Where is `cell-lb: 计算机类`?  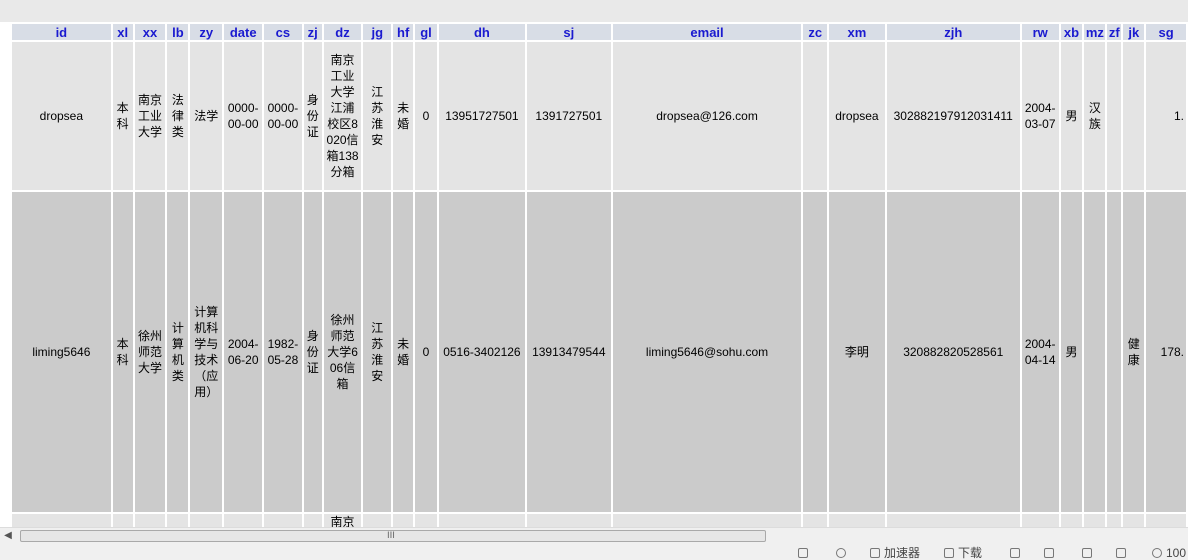 cell-lb: 计算机类 is located at coordinates (178, 352).